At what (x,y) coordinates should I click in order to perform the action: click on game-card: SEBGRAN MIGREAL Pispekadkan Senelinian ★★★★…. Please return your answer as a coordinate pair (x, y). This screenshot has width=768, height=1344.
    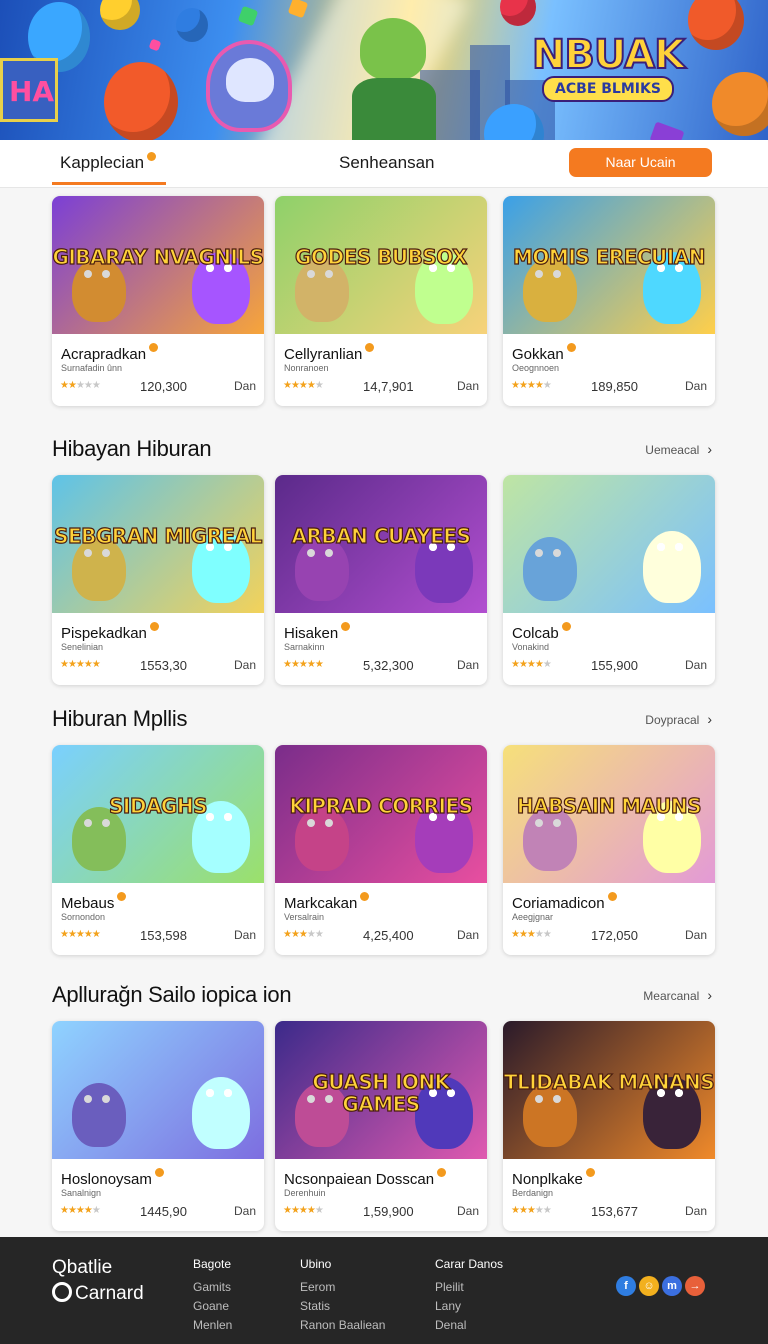
    Looking at the image, I should click on (158, 580).